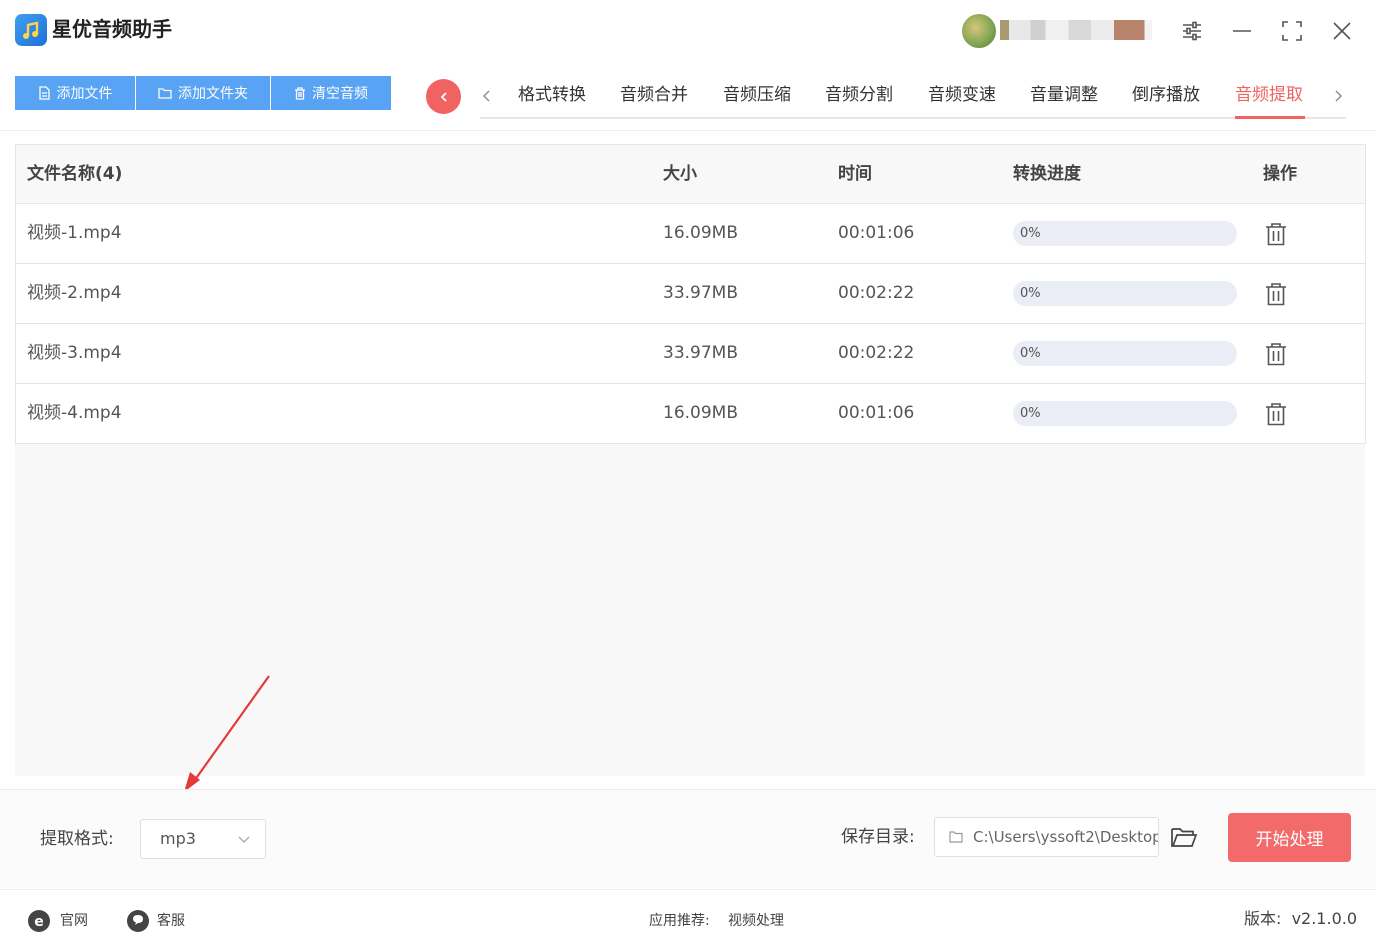 This screenshot has width=1376, height=950. Describe the element at coordinates (1280, 174) in the screenshot. I see `header-action: 操作` at that location.